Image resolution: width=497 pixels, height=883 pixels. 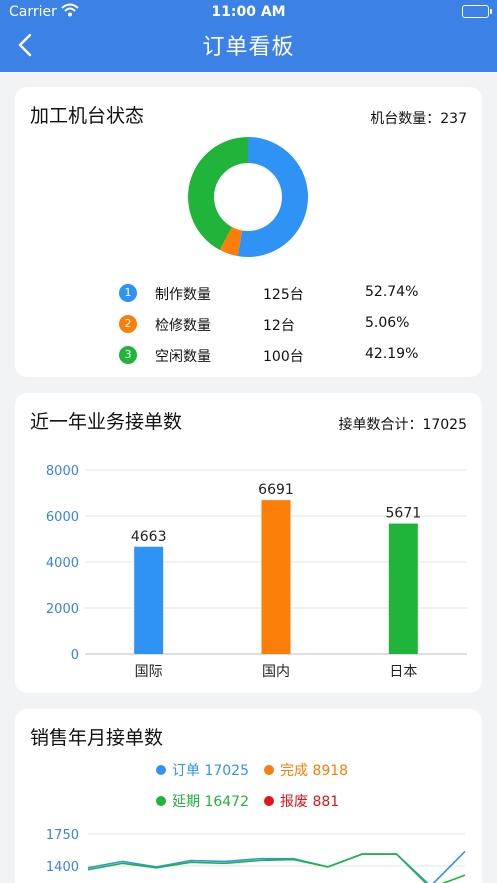 What do you see at coordinates (62, 471) in the screenshot?
I see `y-tick-label: 8000` at bounding box center [62, 471].